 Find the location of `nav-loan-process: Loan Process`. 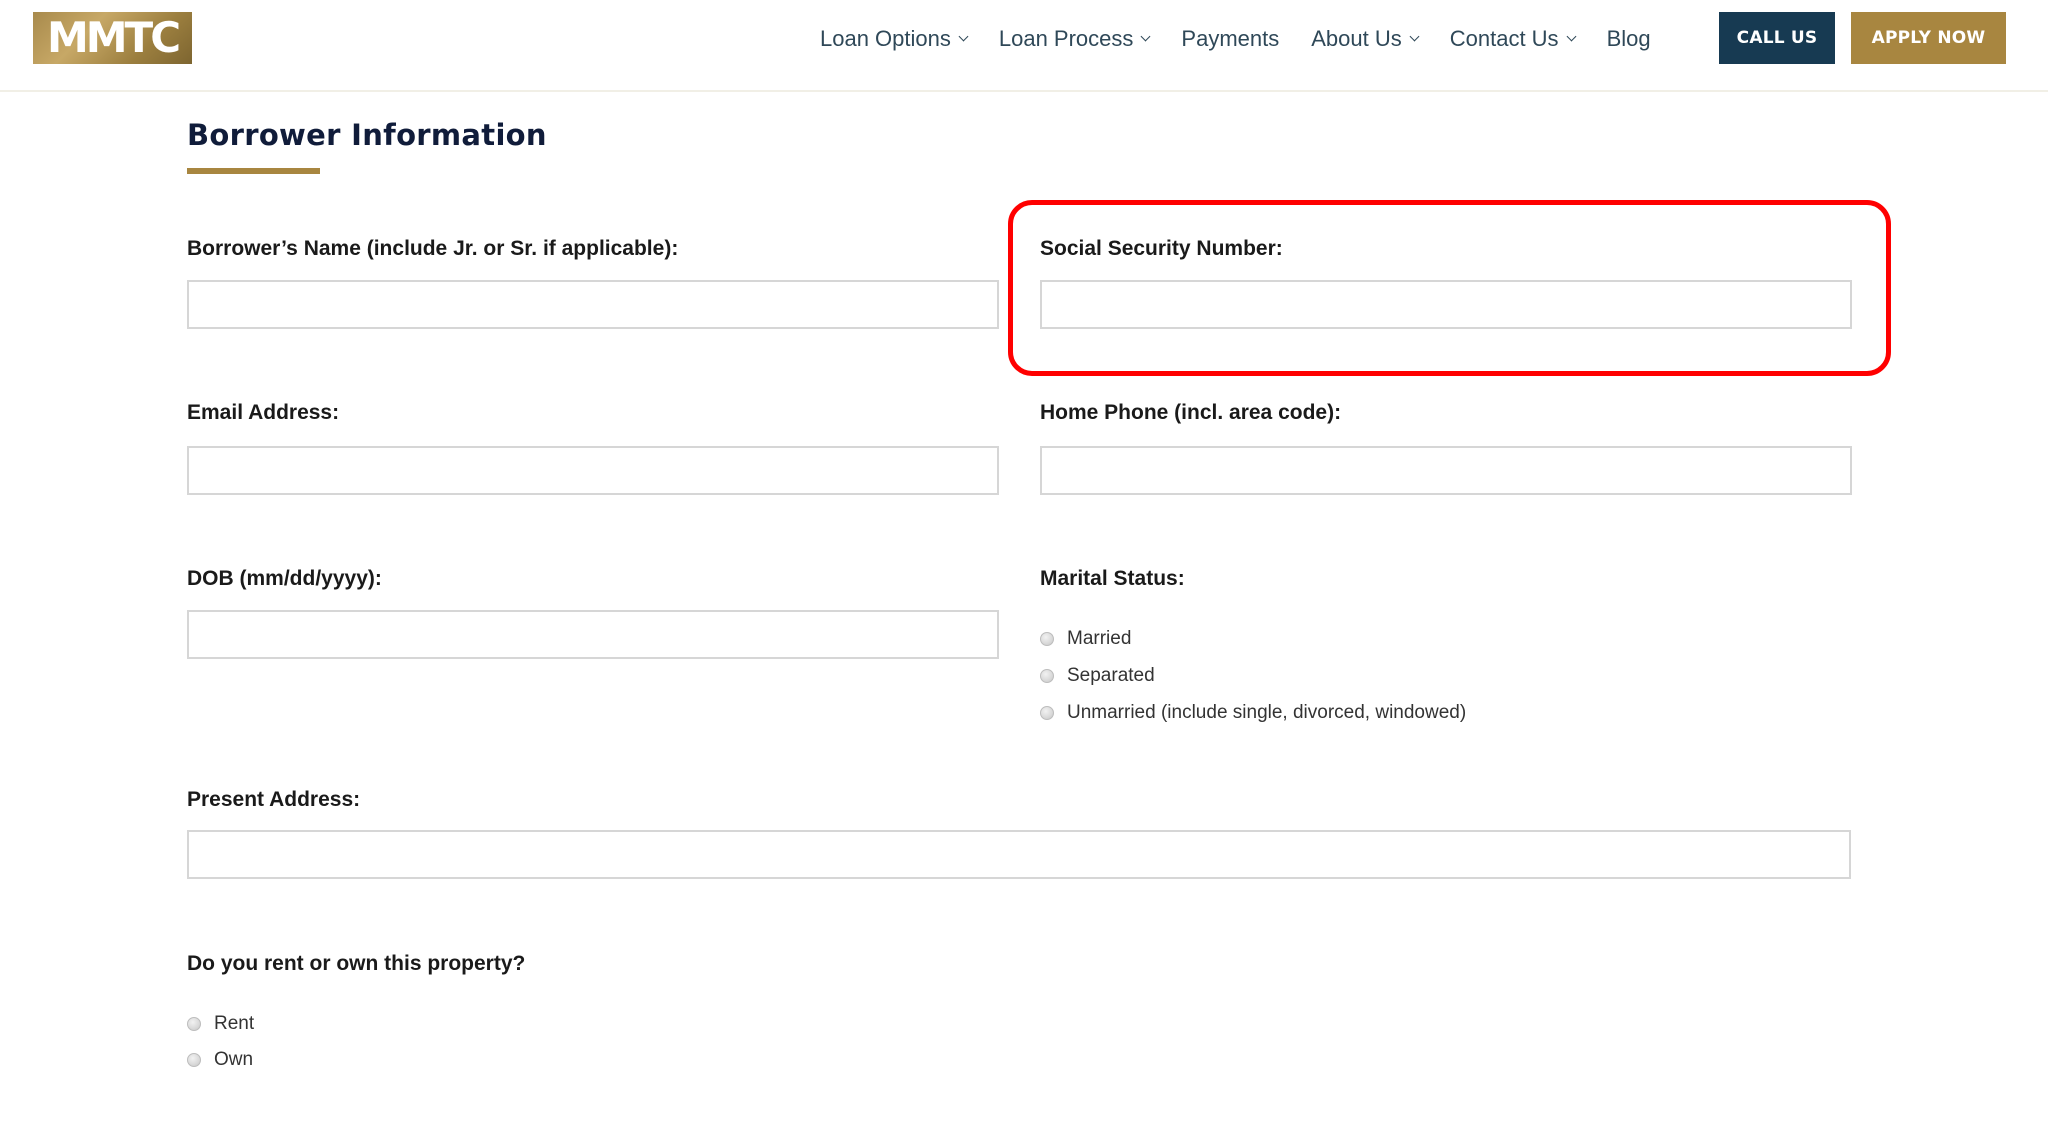

nav-loan-process: Loan Process is located at coordinates (1074, 39).